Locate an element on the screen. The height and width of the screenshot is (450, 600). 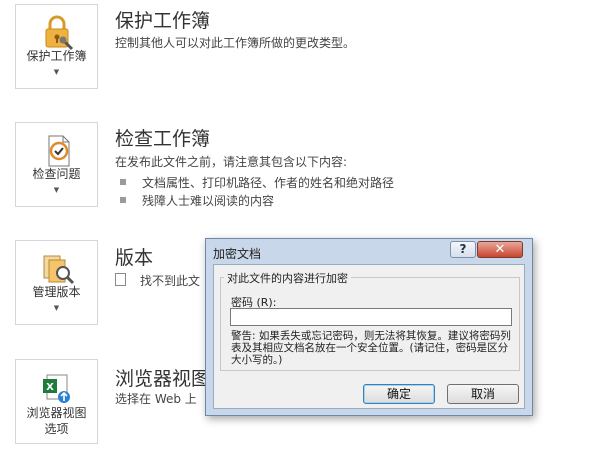
browser-view-description: 选择在 Web 上 is located at coordinates (156, 399).